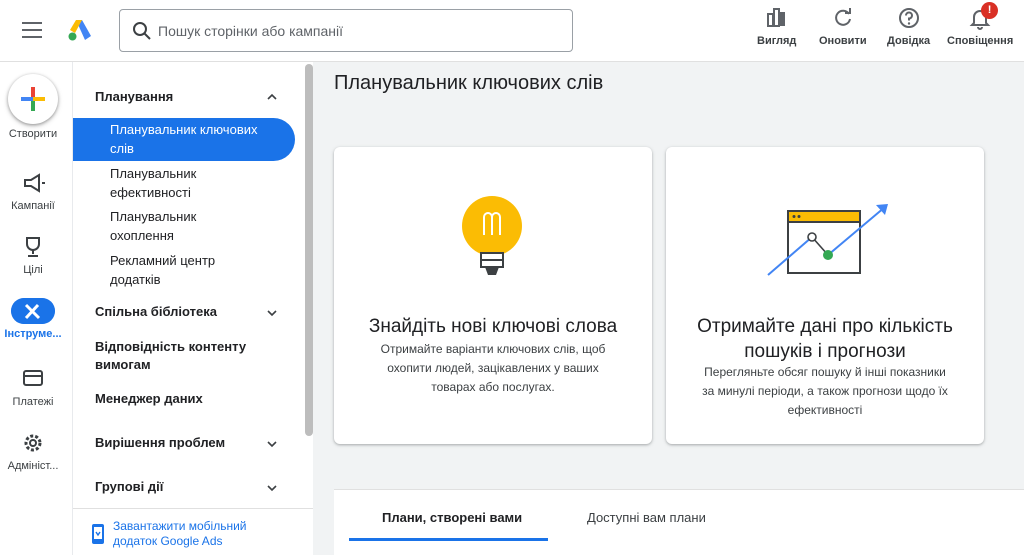 The image size is (1024, 555). I want to click on rail-item-campaigns: Кампанії, so click(33, 191).